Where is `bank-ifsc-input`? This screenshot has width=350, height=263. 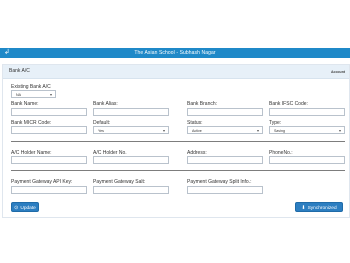 bank-ifsc-input is located at coordinates (307, 112).